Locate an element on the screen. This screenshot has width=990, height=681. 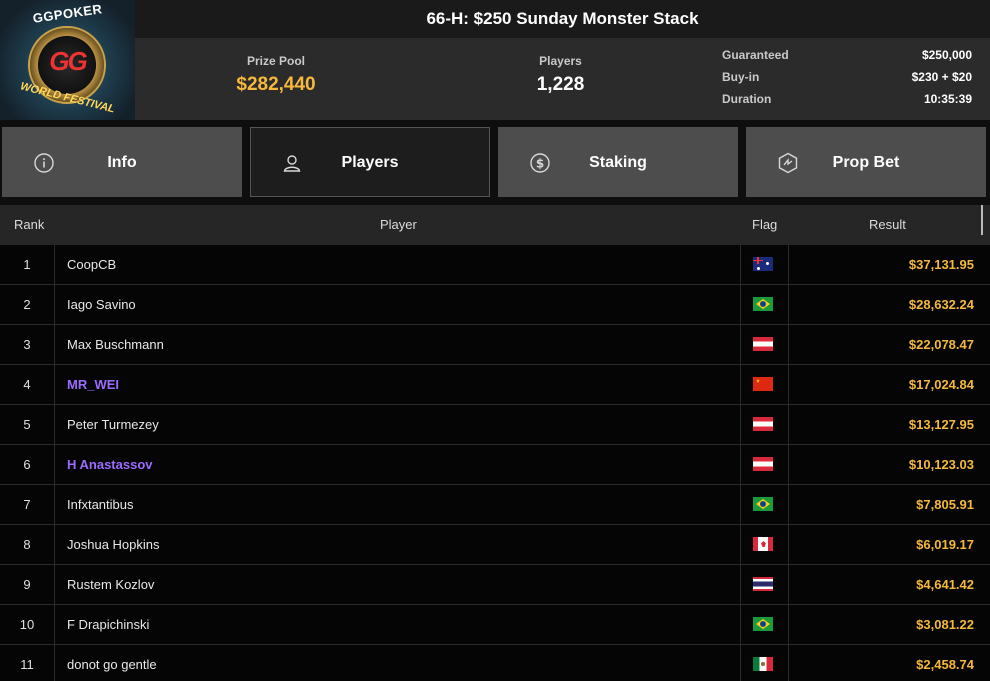
flag-mx-icon is located at coordinates (763, 664).